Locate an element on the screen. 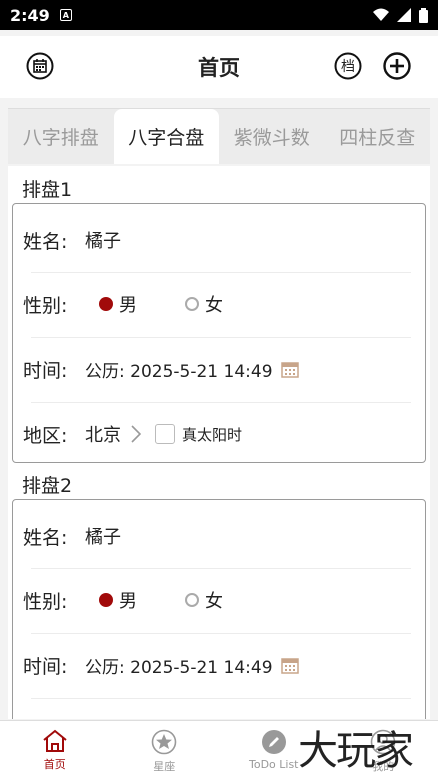 The height and width of the screenshot is (780, 438). home-icon is located at coordinates (55, 740).